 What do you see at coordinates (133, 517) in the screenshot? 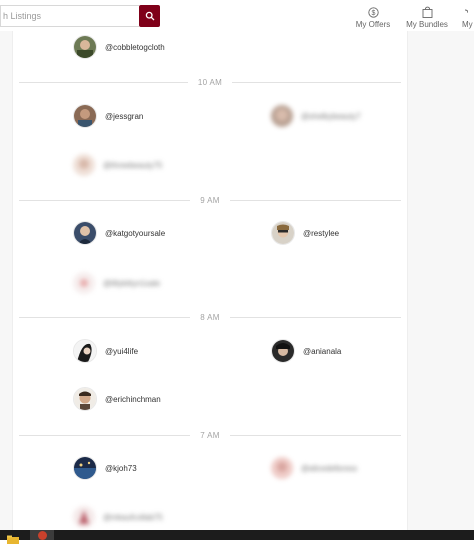
I see `username: @mkaufcollab75` at bounding box center [133, 517].